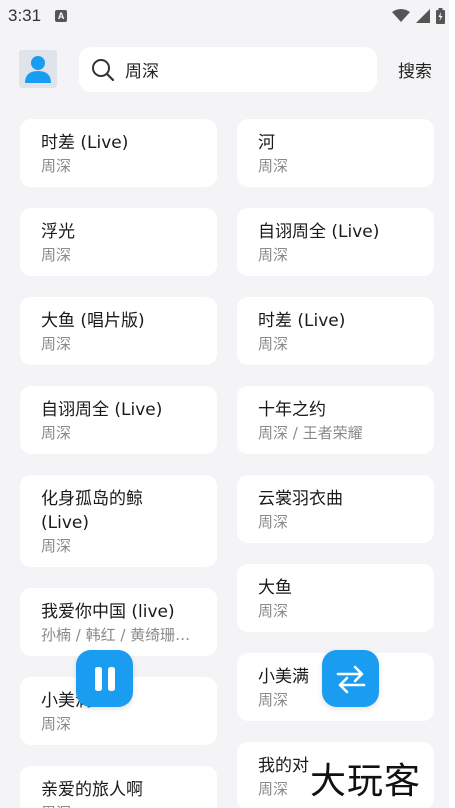 This screenshot has width=455, height=808. Describe the element at coordinates (366, 781) in the screenshot. I see `watermark-logo: 大玩客` at that location.